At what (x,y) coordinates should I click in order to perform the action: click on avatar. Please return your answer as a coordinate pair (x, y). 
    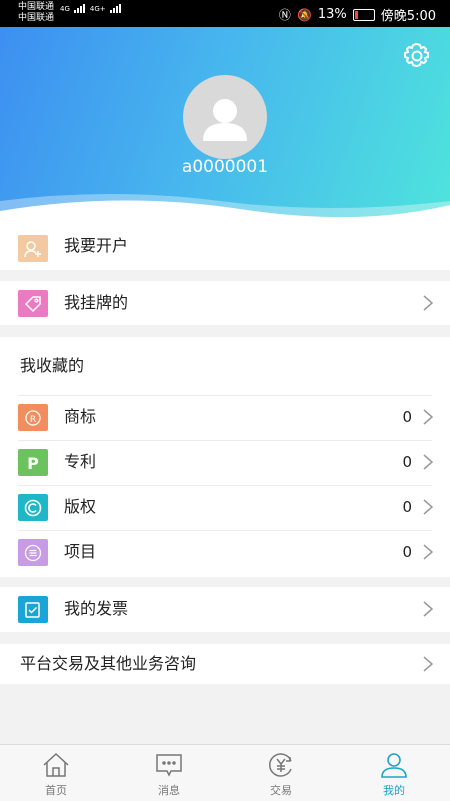
    Looking at the image, I should click on (225, 117).